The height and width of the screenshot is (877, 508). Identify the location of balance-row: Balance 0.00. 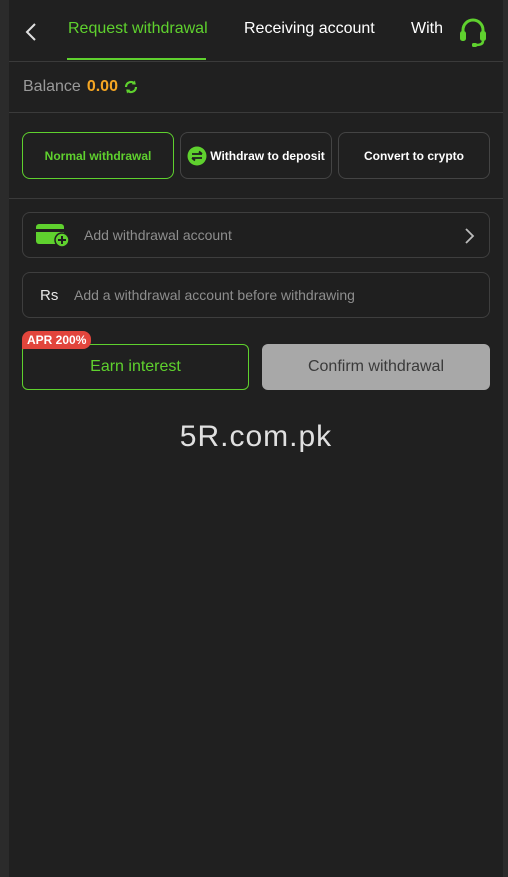
(256, 87).